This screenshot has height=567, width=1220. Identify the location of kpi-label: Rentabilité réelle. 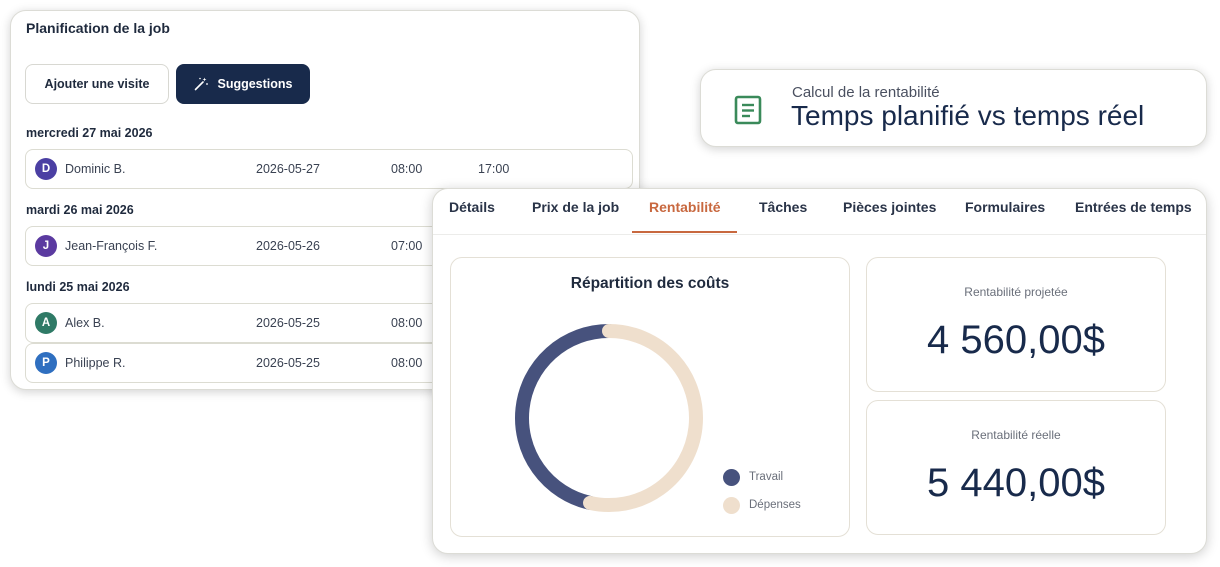
(1016, 435).